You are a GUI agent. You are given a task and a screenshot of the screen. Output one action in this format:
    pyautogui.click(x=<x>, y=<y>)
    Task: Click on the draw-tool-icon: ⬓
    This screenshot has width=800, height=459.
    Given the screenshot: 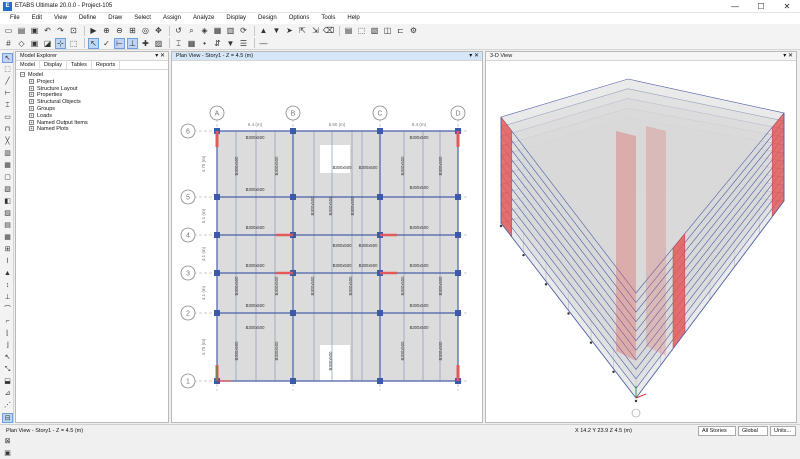 What is the action you would take?
    pyautogui.click(x=7, y=382)
    